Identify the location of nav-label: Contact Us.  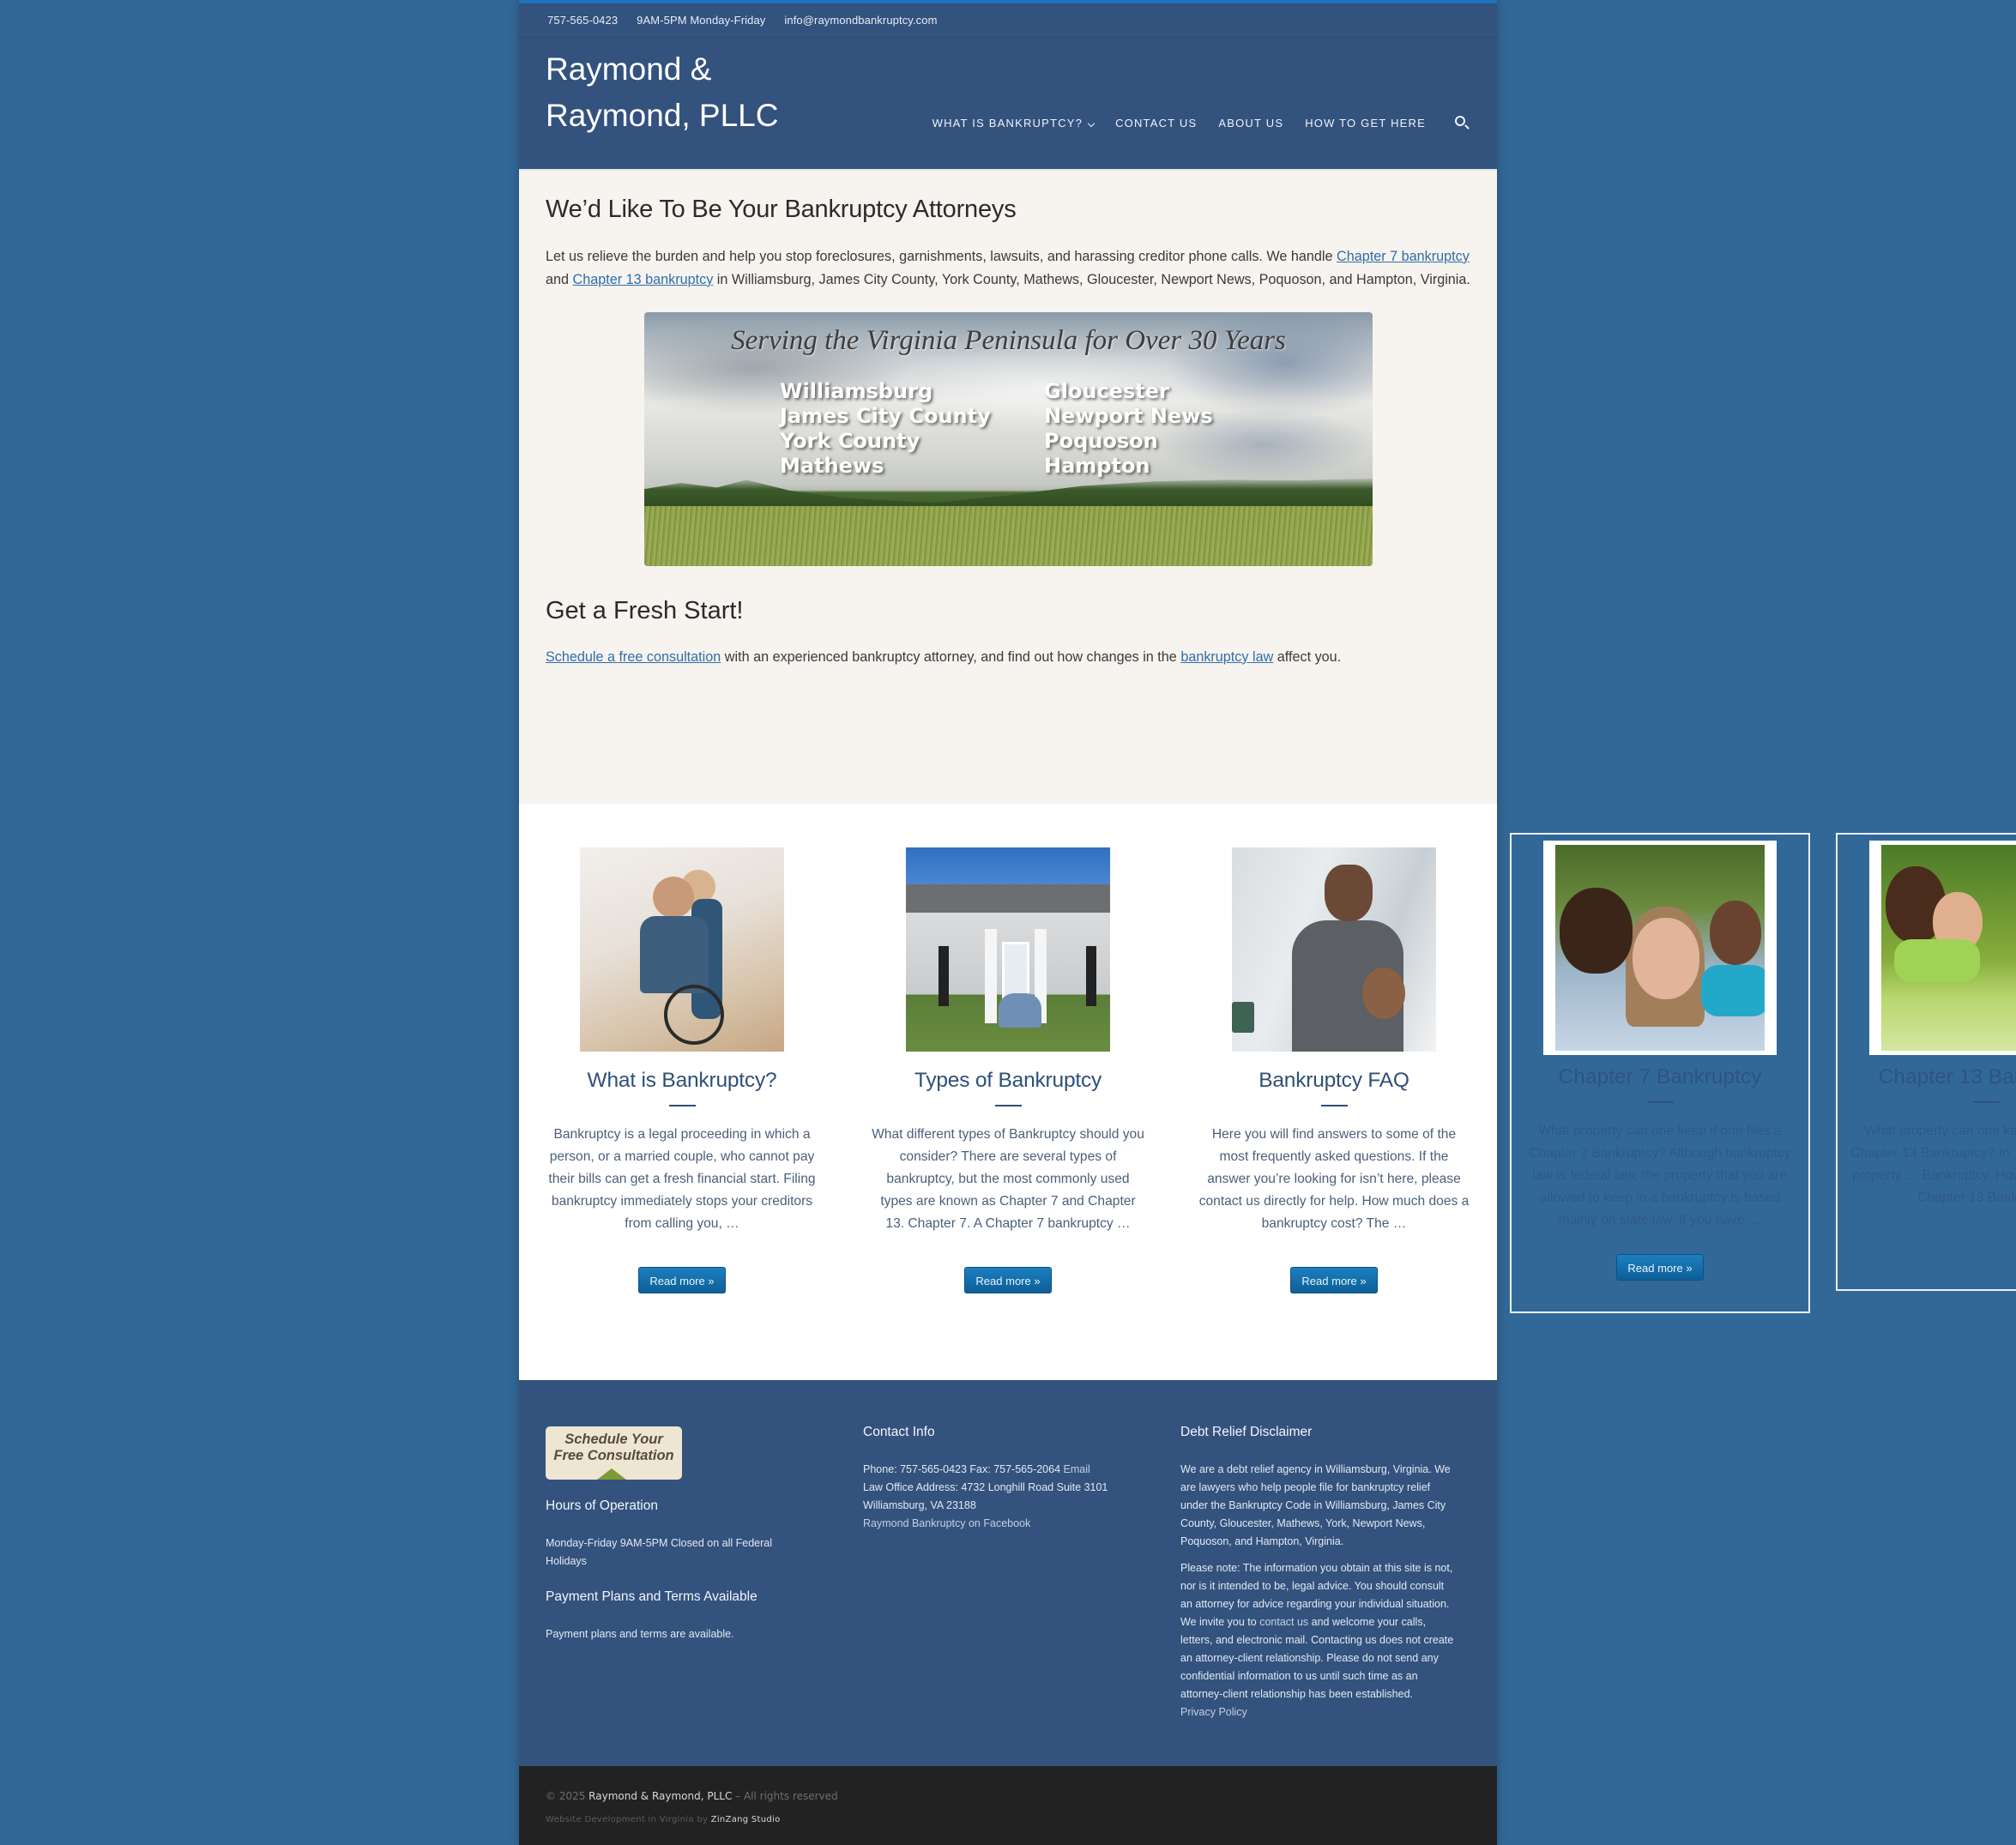
(1157, 123).